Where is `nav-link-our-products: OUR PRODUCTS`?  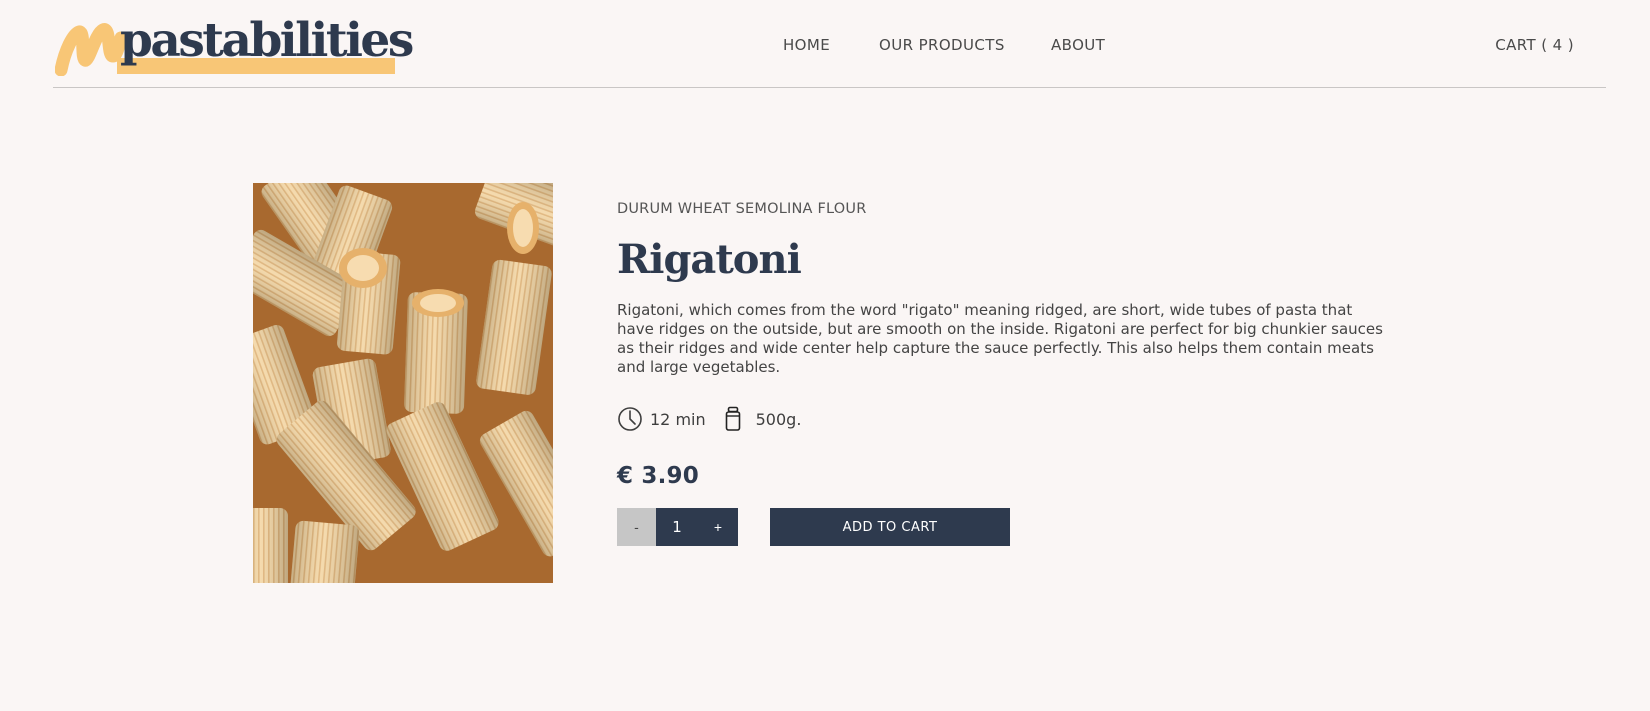 nav-link-our-products: OUR PRODUCTS is located at coordinates (942, 45).